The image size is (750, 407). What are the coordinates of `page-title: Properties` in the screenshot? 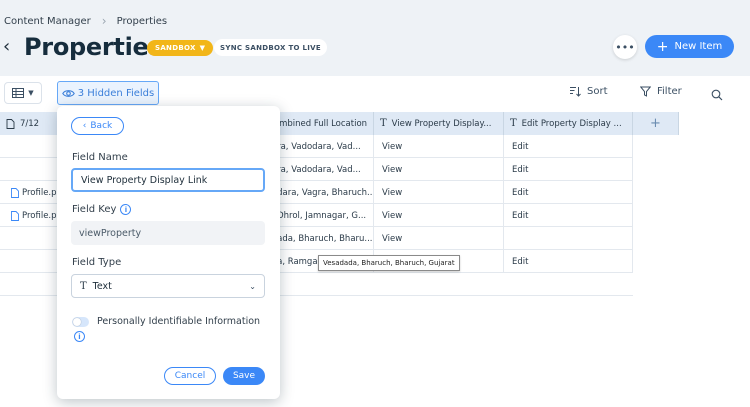 It's located at (93, 47).